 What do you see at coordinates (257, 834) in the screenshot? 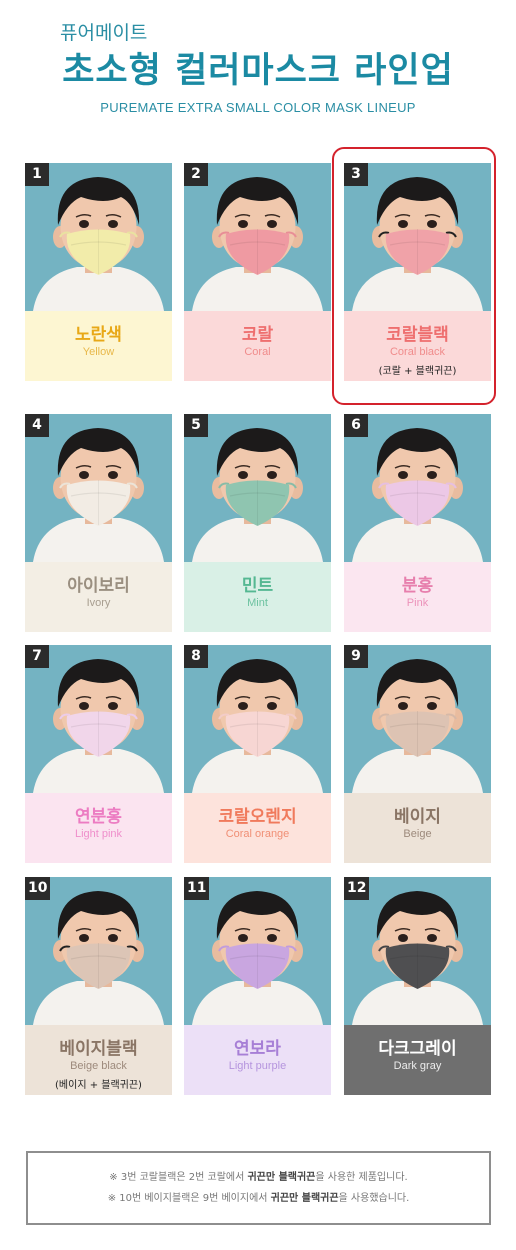
I see `color-name-english: Coral orange` at bounding box center [257, 834].